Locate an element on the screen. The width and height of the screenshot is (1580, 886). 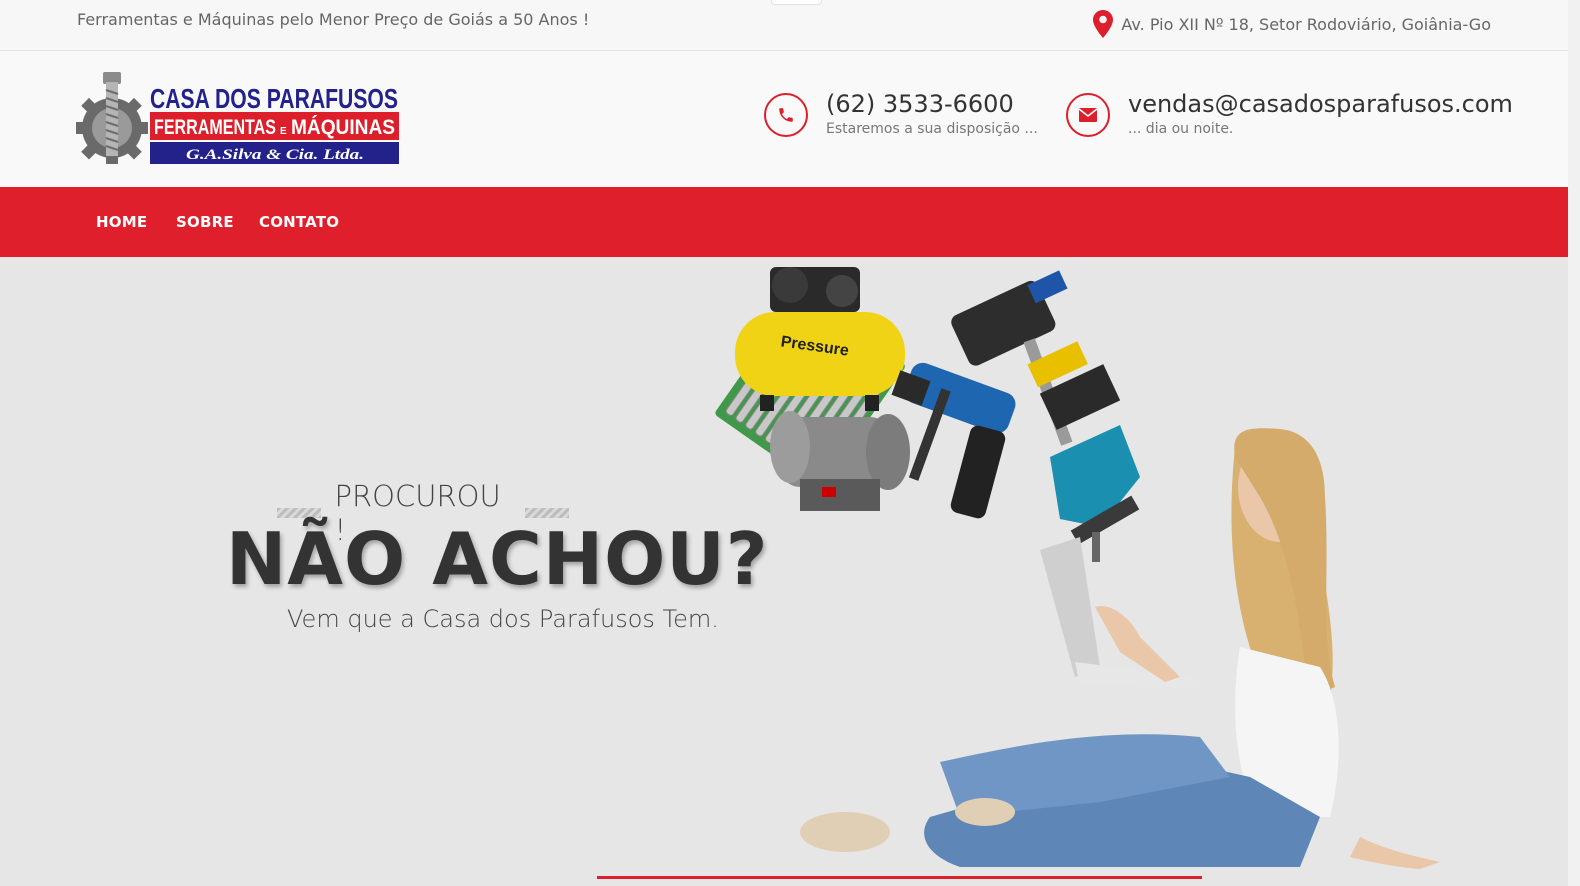
air-compressor-image: Pressure is located at coordinates (820, 339).